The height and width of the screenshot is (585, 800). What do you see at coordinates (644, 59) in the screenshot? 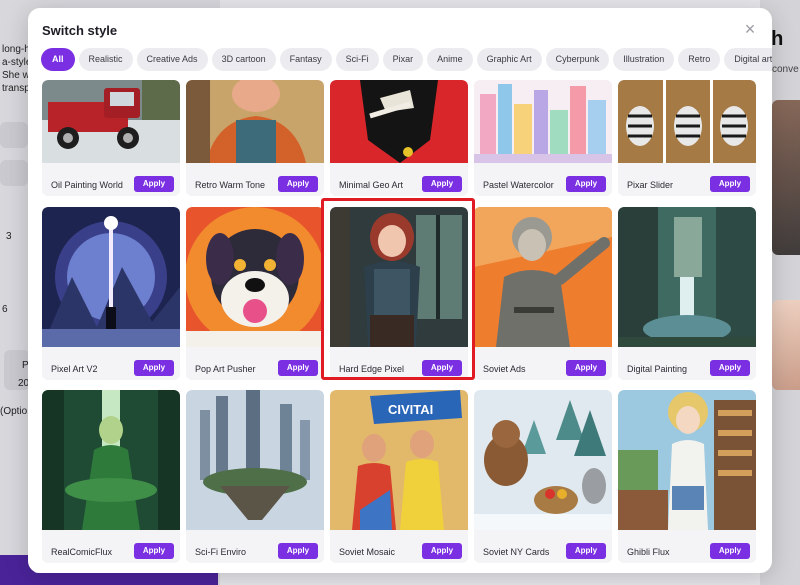
I see `filter-chip-illustration: Illustration` at bounding box center [644, 59].